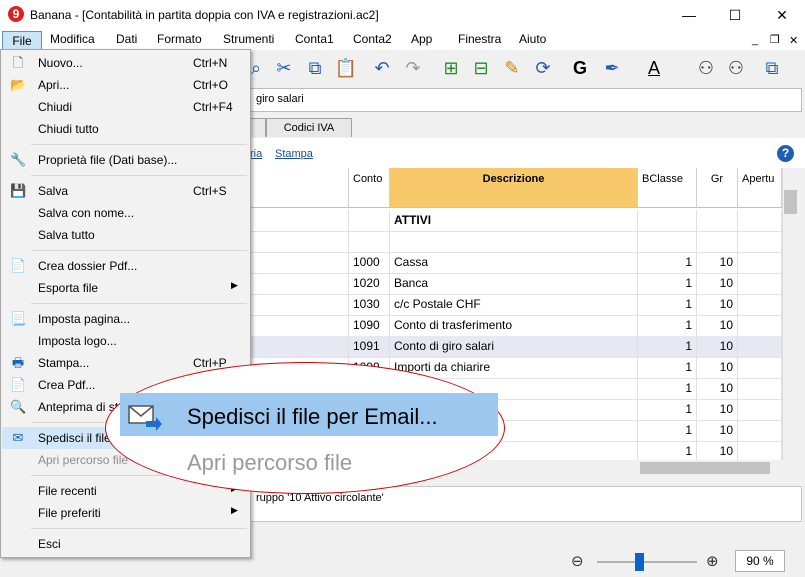 The width and height of the screenshot is (805, 577). What do you see at coordinates (705, 468) in the screenshot?
I see `horizontal-scrollbar-thumb` at bounding box center [705, 468].